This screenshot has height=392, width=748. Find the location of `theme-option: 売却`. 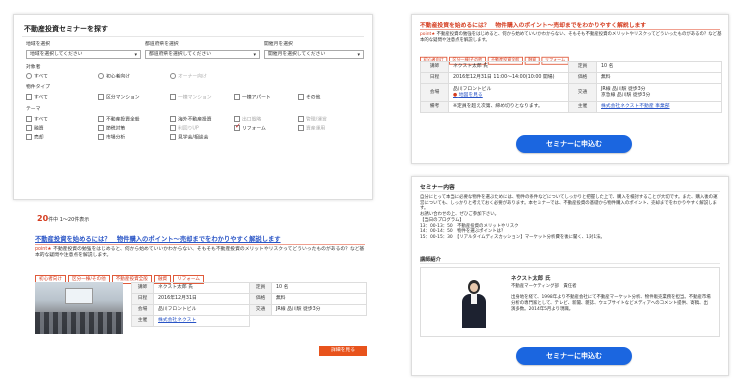

theme-option: 売却 is located at coordinates (35, 138).